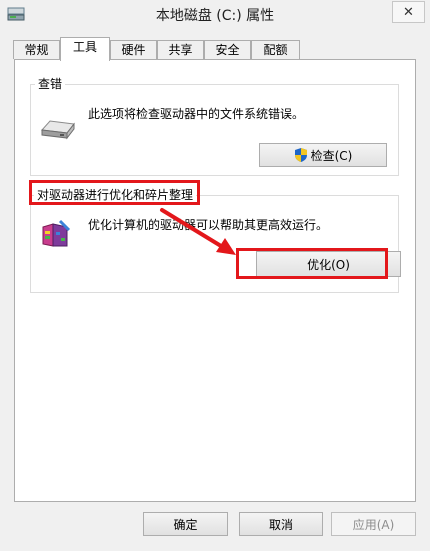 Image resolution: width=430 pixels, height=551 pixels. I want to click on shield-icon, so click(300, 155).